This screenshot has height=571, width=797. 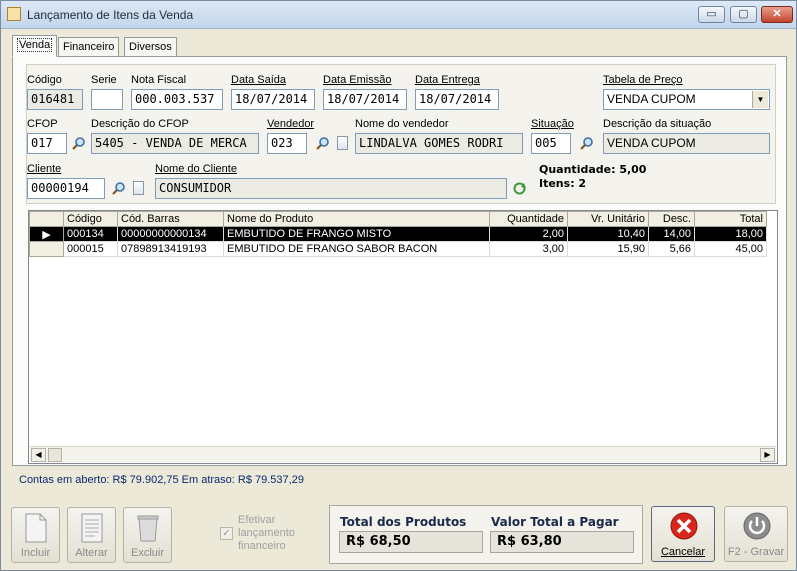 I want to click on situacao-field: 005, so click(x=551, y=143).